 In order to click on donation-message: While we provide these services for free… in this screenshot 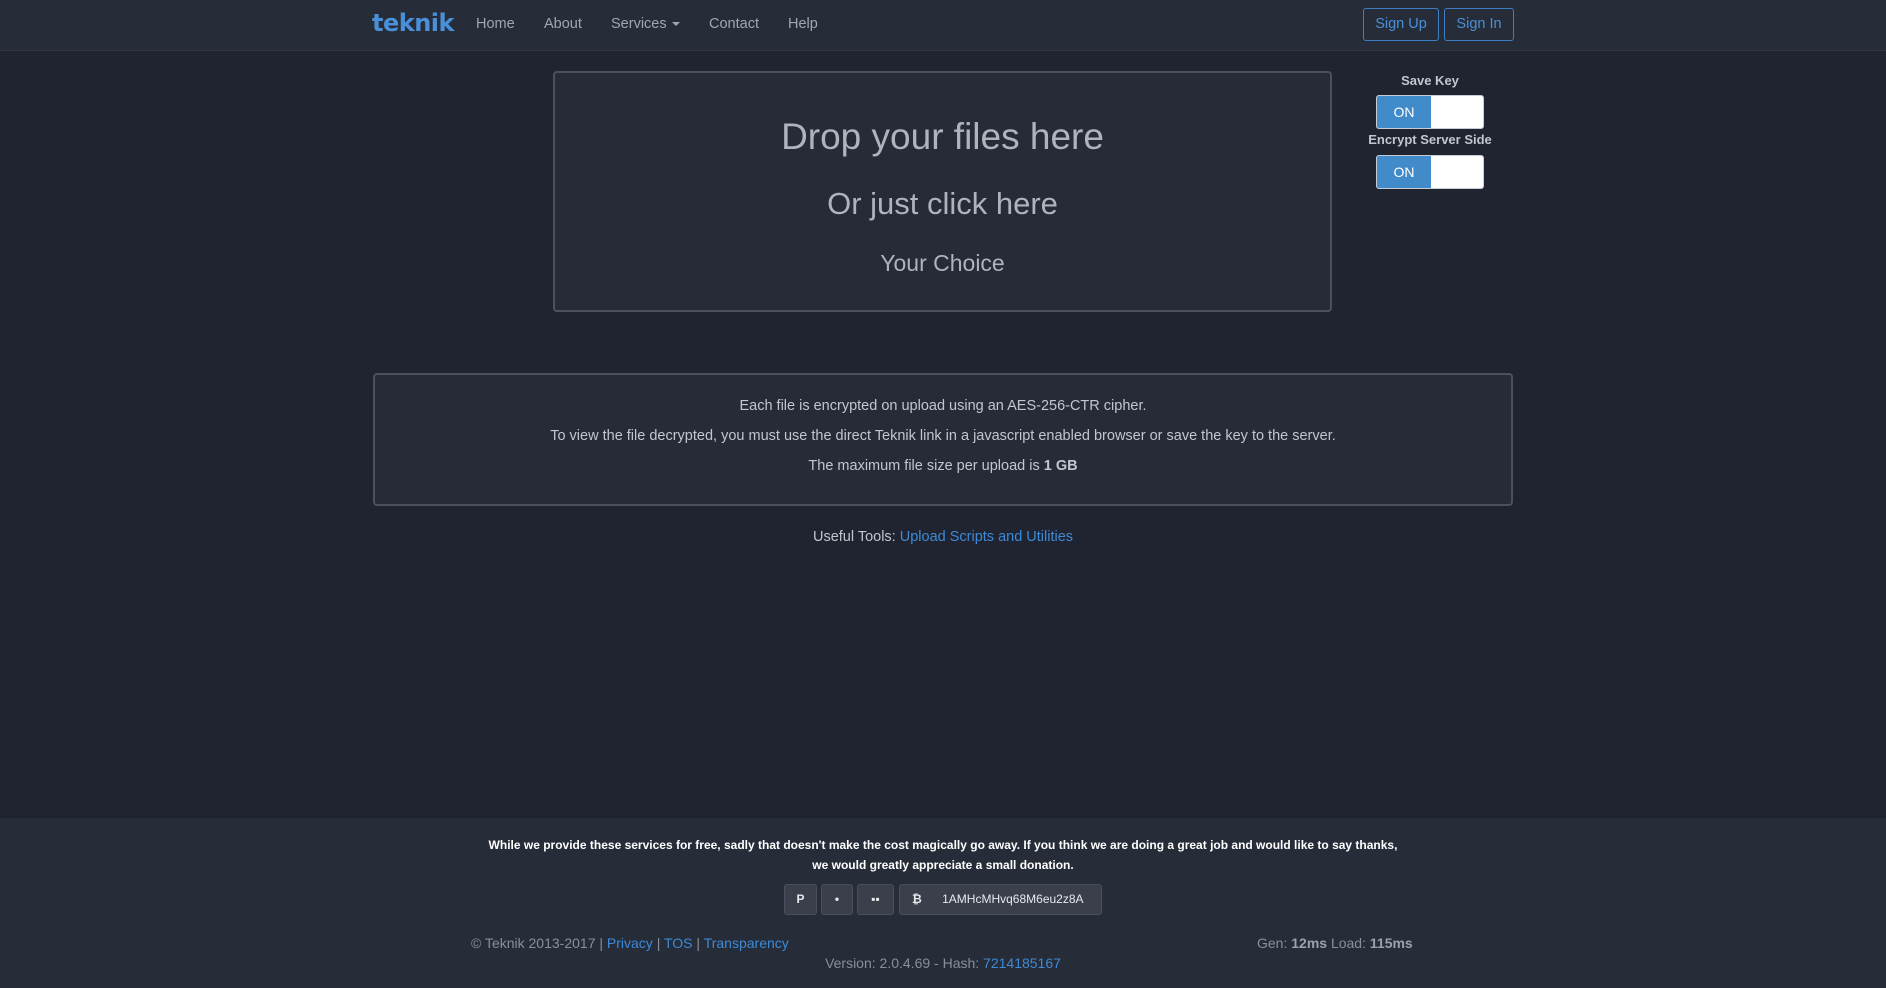, I will do `click(943, 855)`.